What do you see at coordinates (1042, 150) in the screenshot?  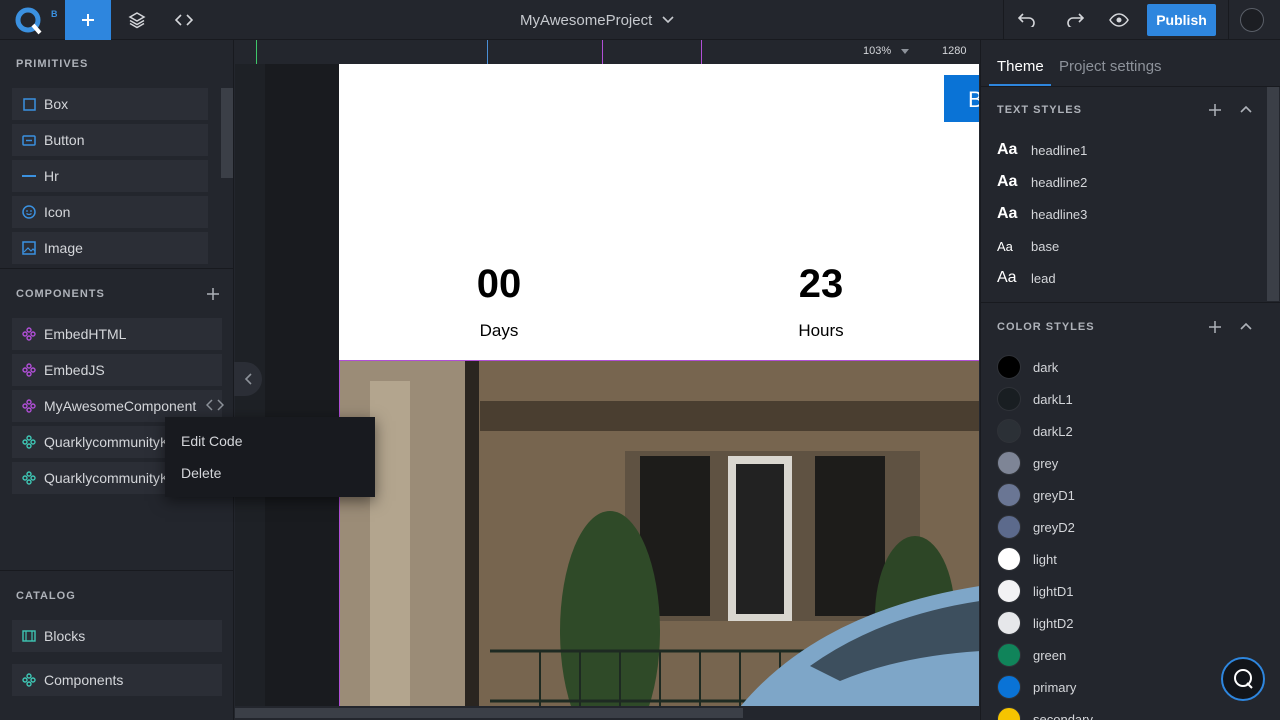 I see `text-style-item: Aa headline1` at bounding box center [1042, 150].